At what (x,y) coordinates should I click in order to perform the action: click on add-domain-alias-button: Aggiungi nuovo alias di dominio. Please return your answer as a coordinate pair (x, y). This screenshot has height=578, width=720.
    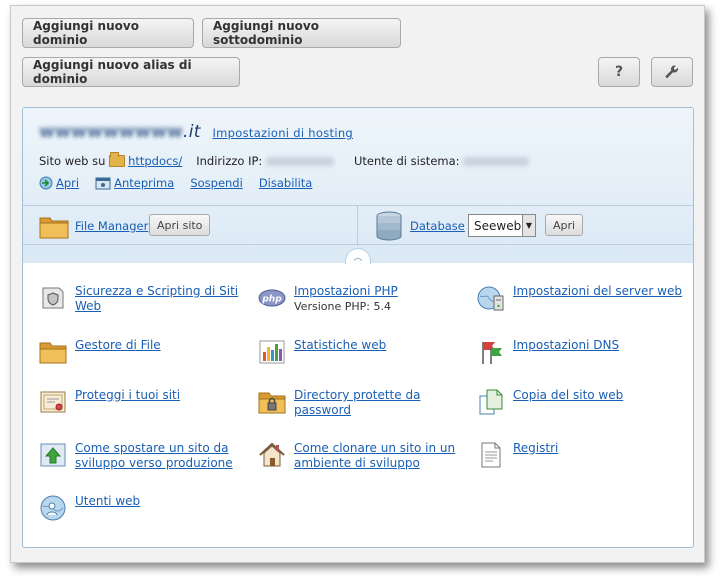
    Looking at the image, I should click on (131, 72).